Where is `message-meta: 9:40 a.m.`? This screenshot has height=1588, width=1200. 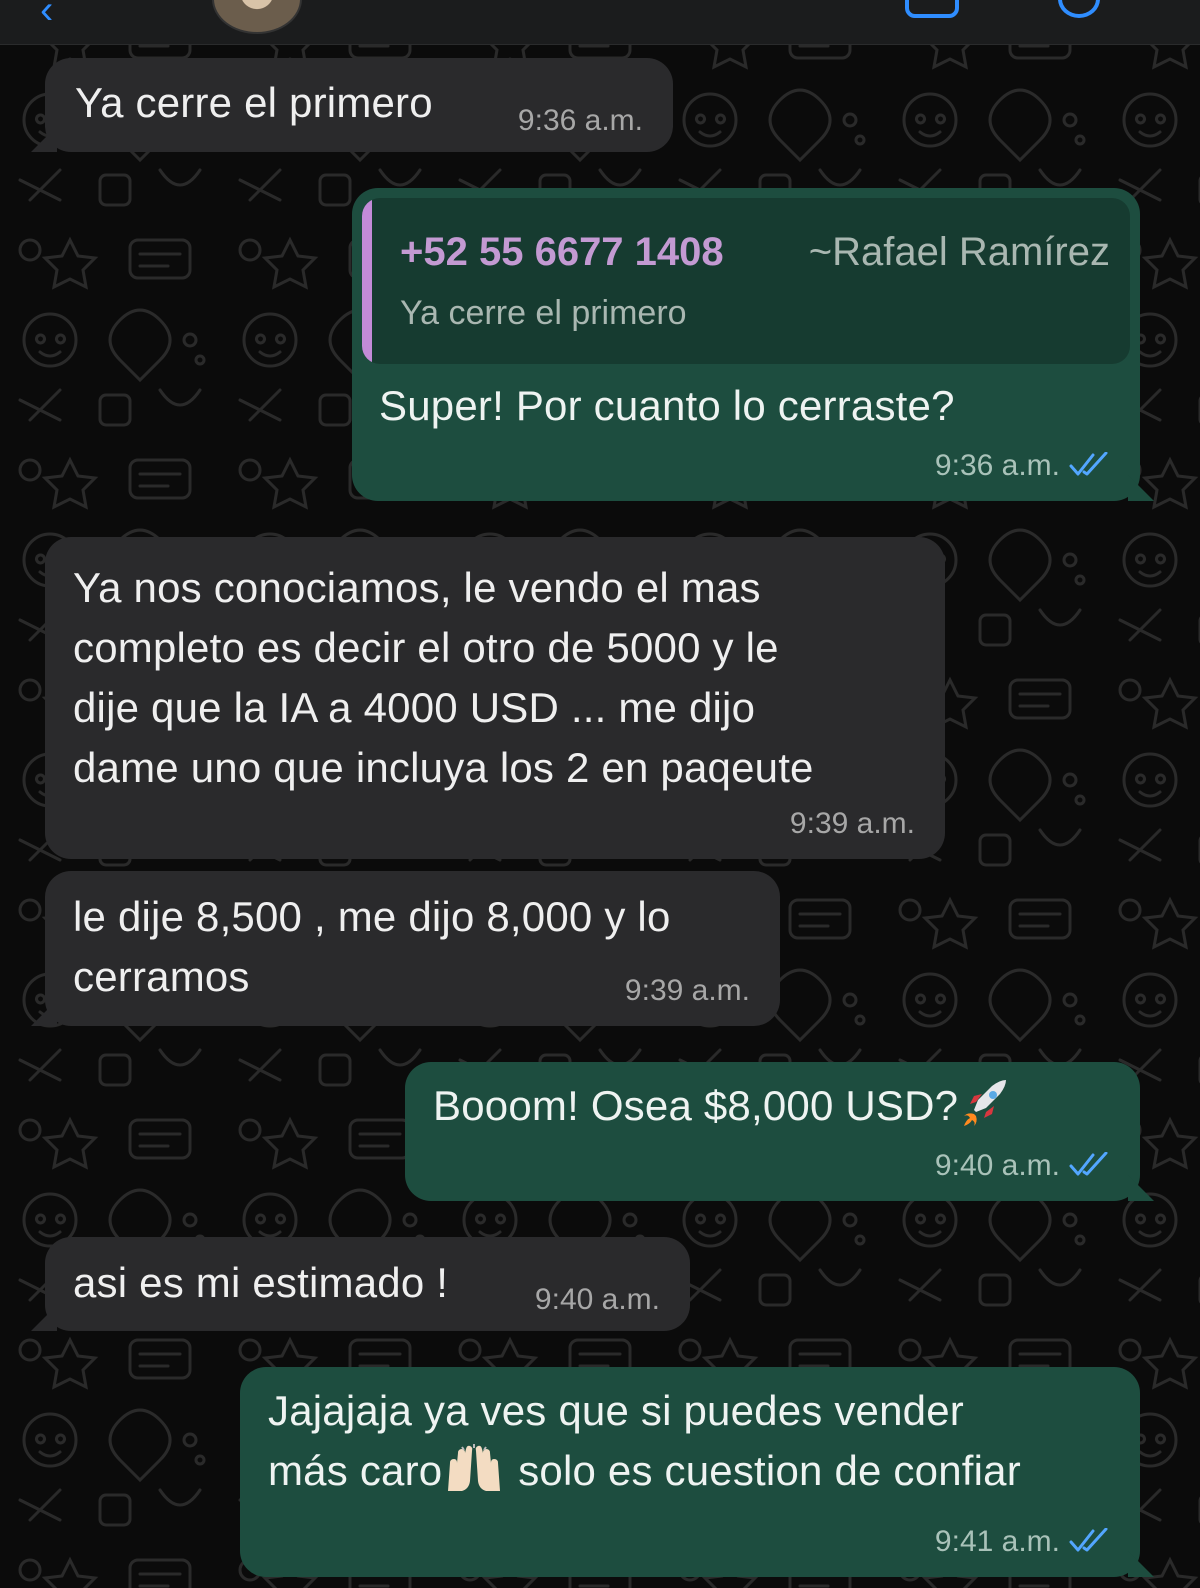
message-meta: 9:40 a.m. is located at coordinates (1022, 1166).